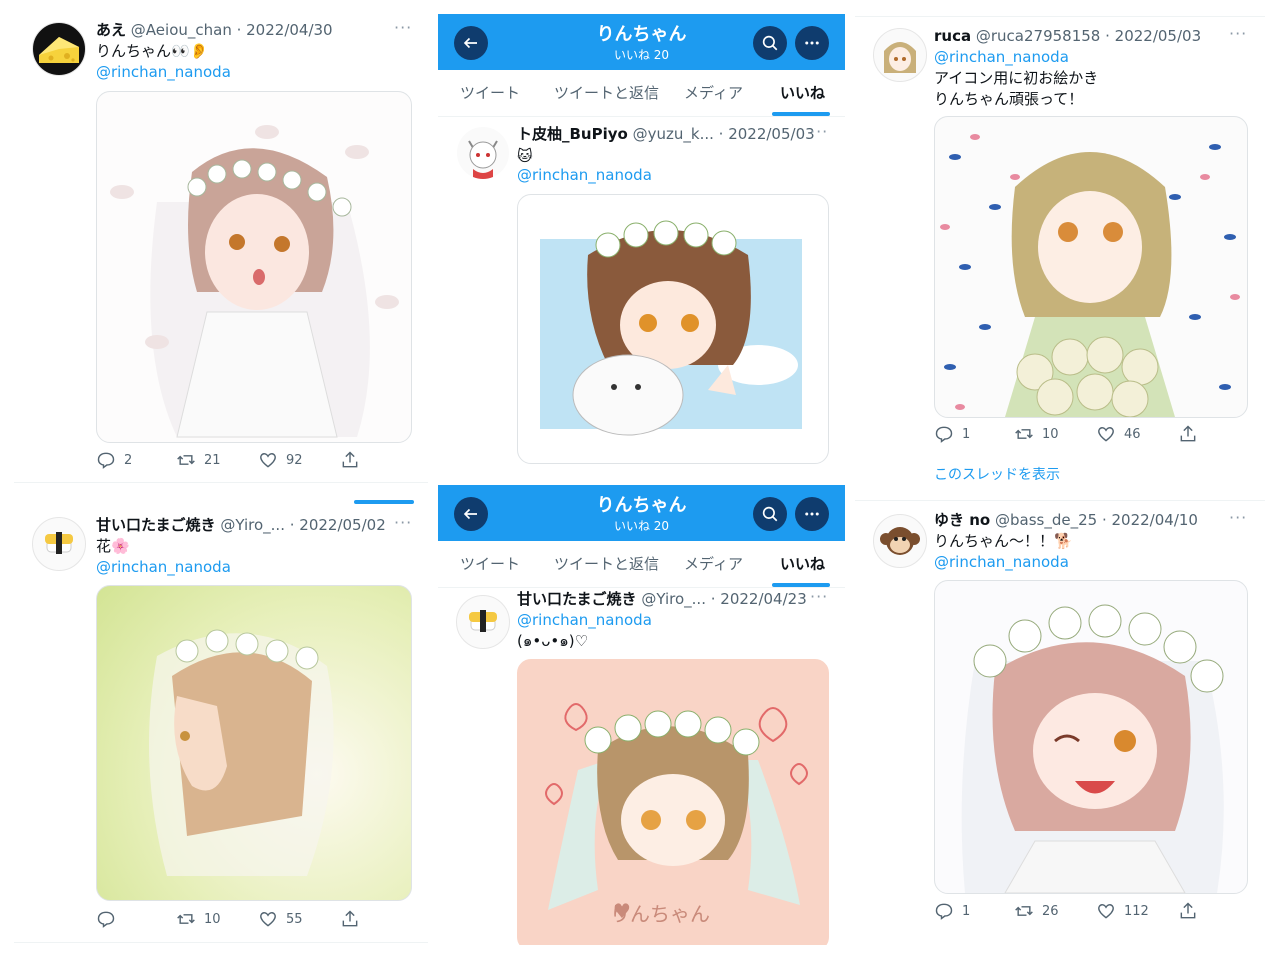  I want to click on author-name: ト皮柚_BuPiyo, so click(572, 134).